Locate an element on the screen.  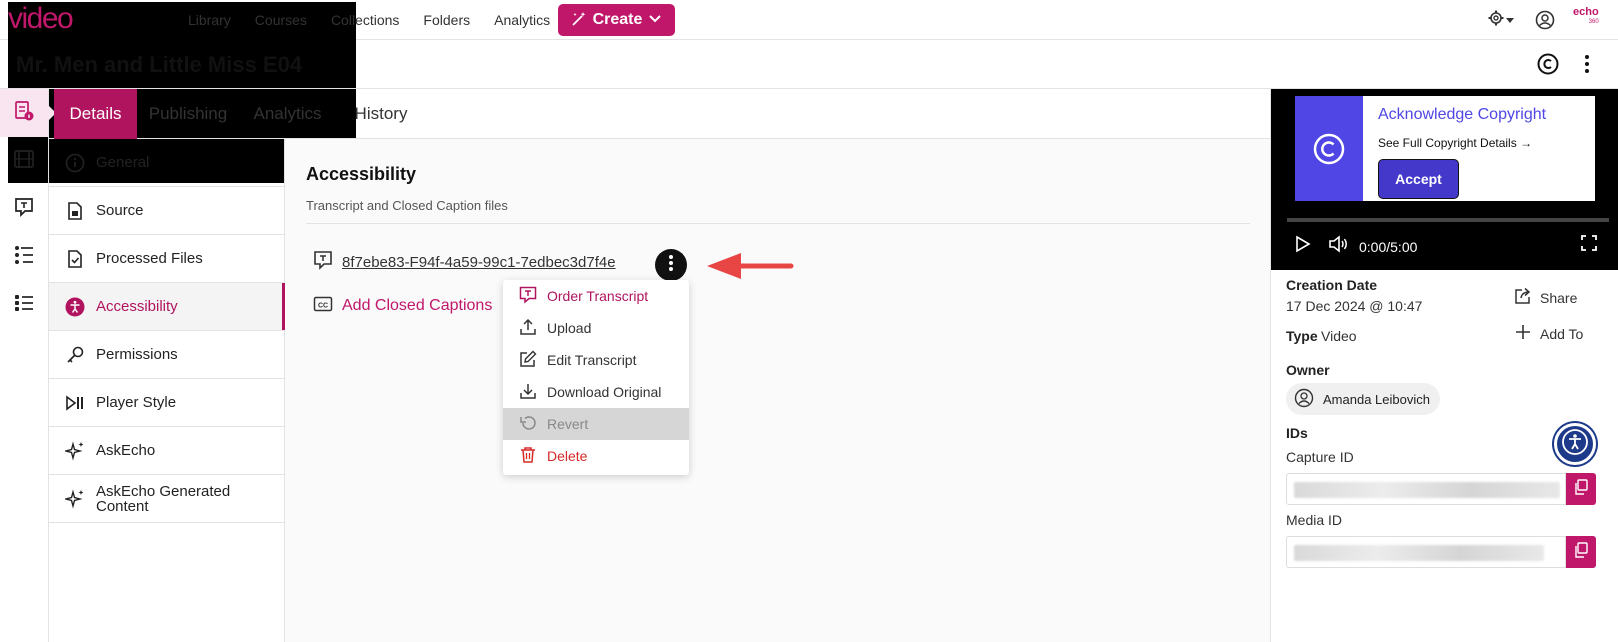
file-check-icon is located at coordinates (75, 259).